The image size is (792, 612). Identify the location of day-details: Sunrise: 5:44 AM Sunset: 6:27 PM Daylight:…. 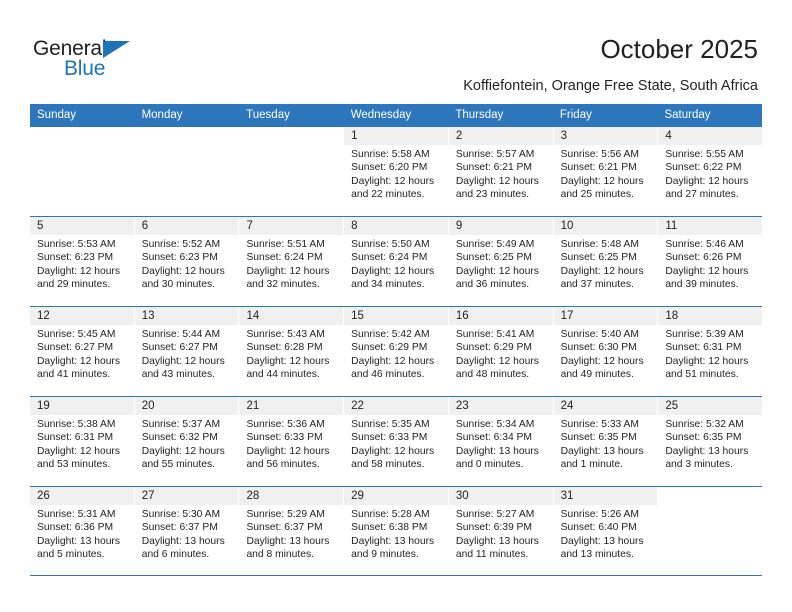
(187, 353).